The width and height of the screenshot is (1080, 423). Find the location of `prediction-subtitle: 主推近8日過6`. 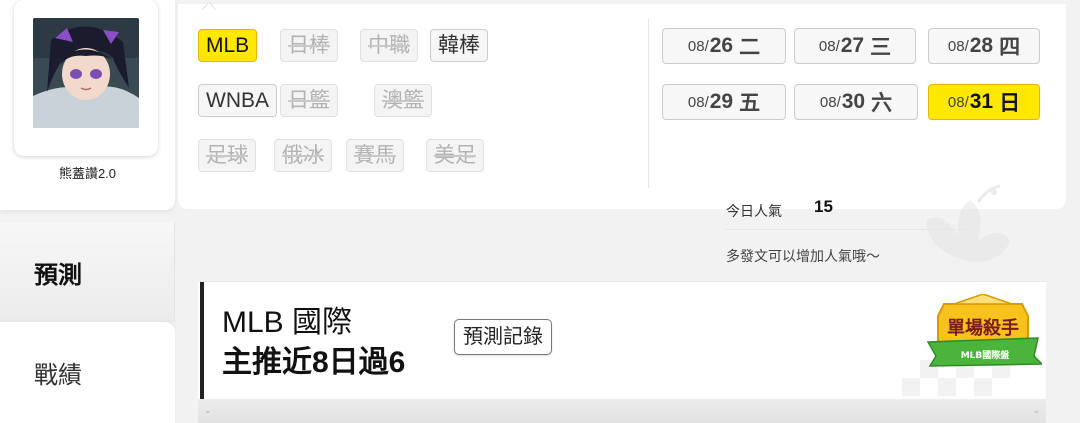

prediction-subtitle: 主推近8日過6 is located at coordinates (314, 362).